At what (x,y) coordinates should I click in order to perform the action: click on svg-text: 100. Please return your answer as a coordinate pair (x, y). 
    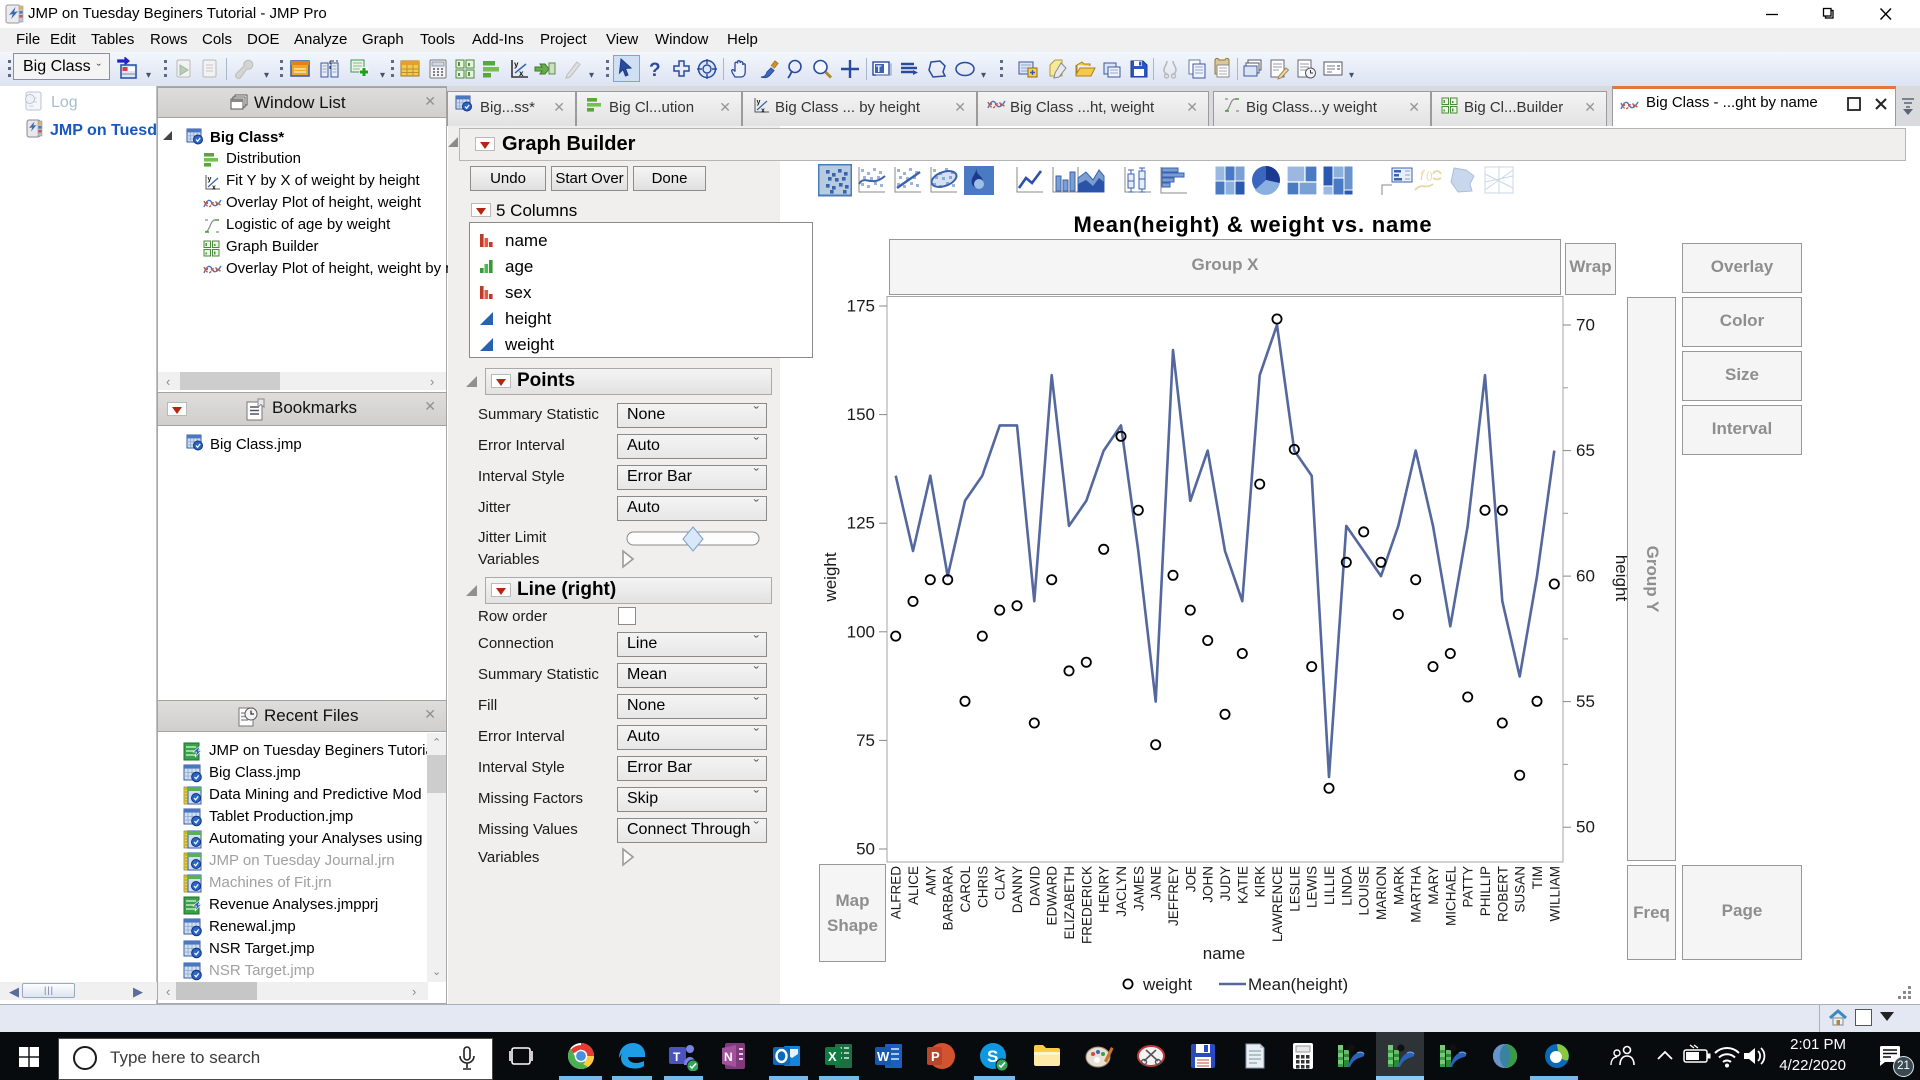
    Looking at the image, I should click on (861, 631).